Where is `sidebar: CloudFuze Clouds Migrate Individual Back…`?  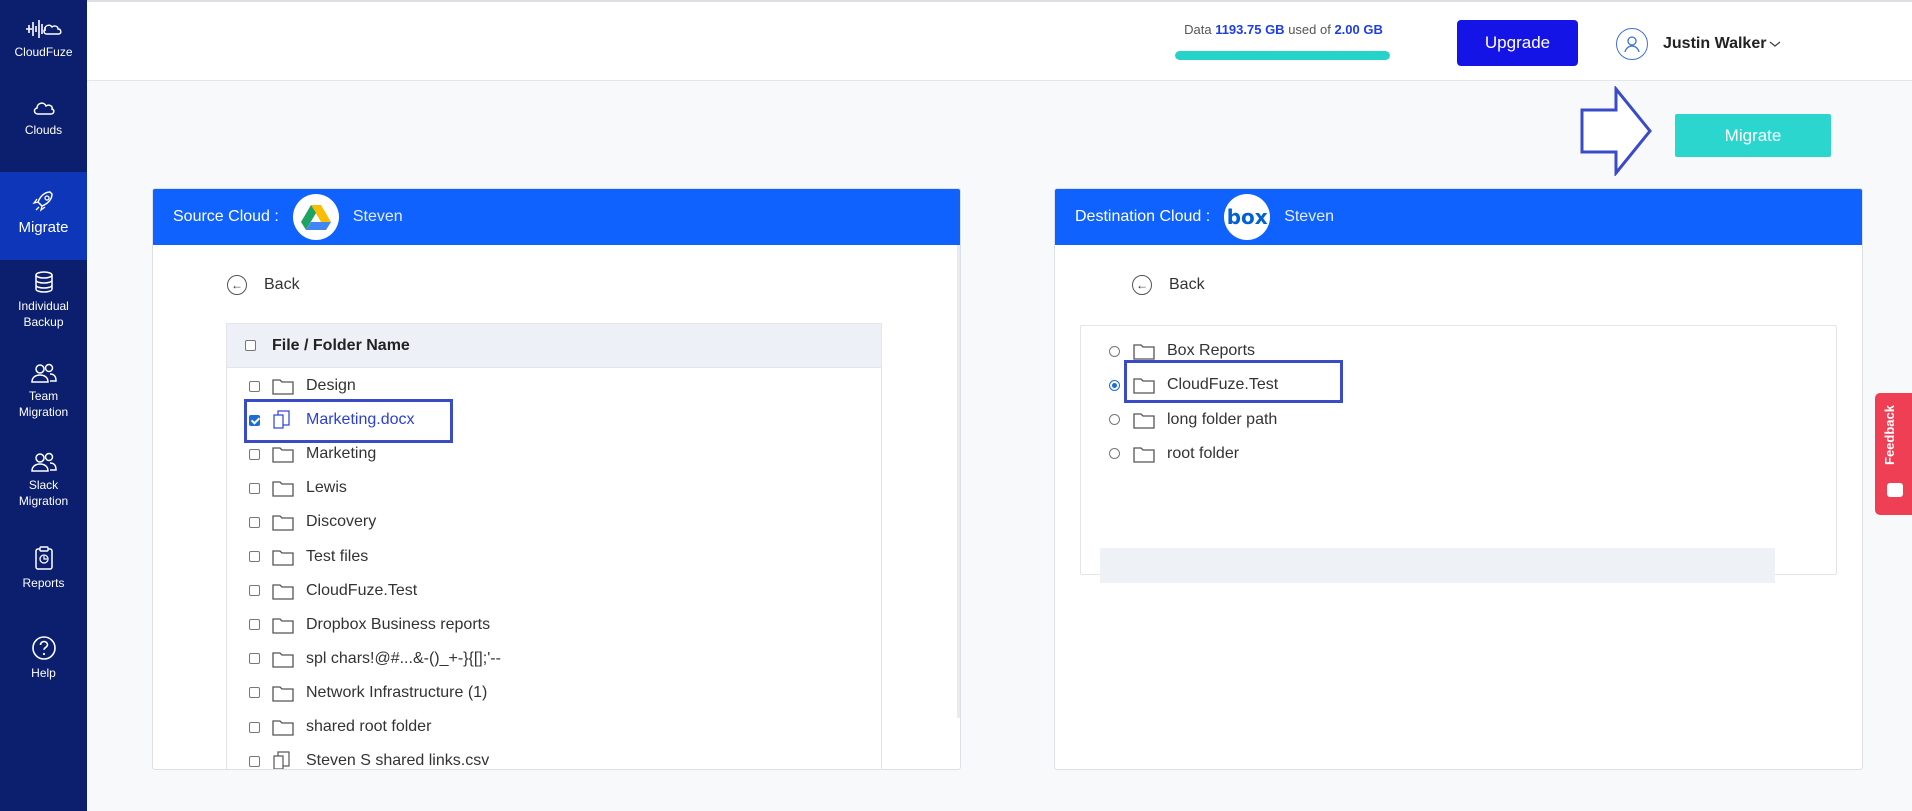
sidebar: CloudFuze Clouds Migrate Individual Back… is located at coordinates (43, 405).